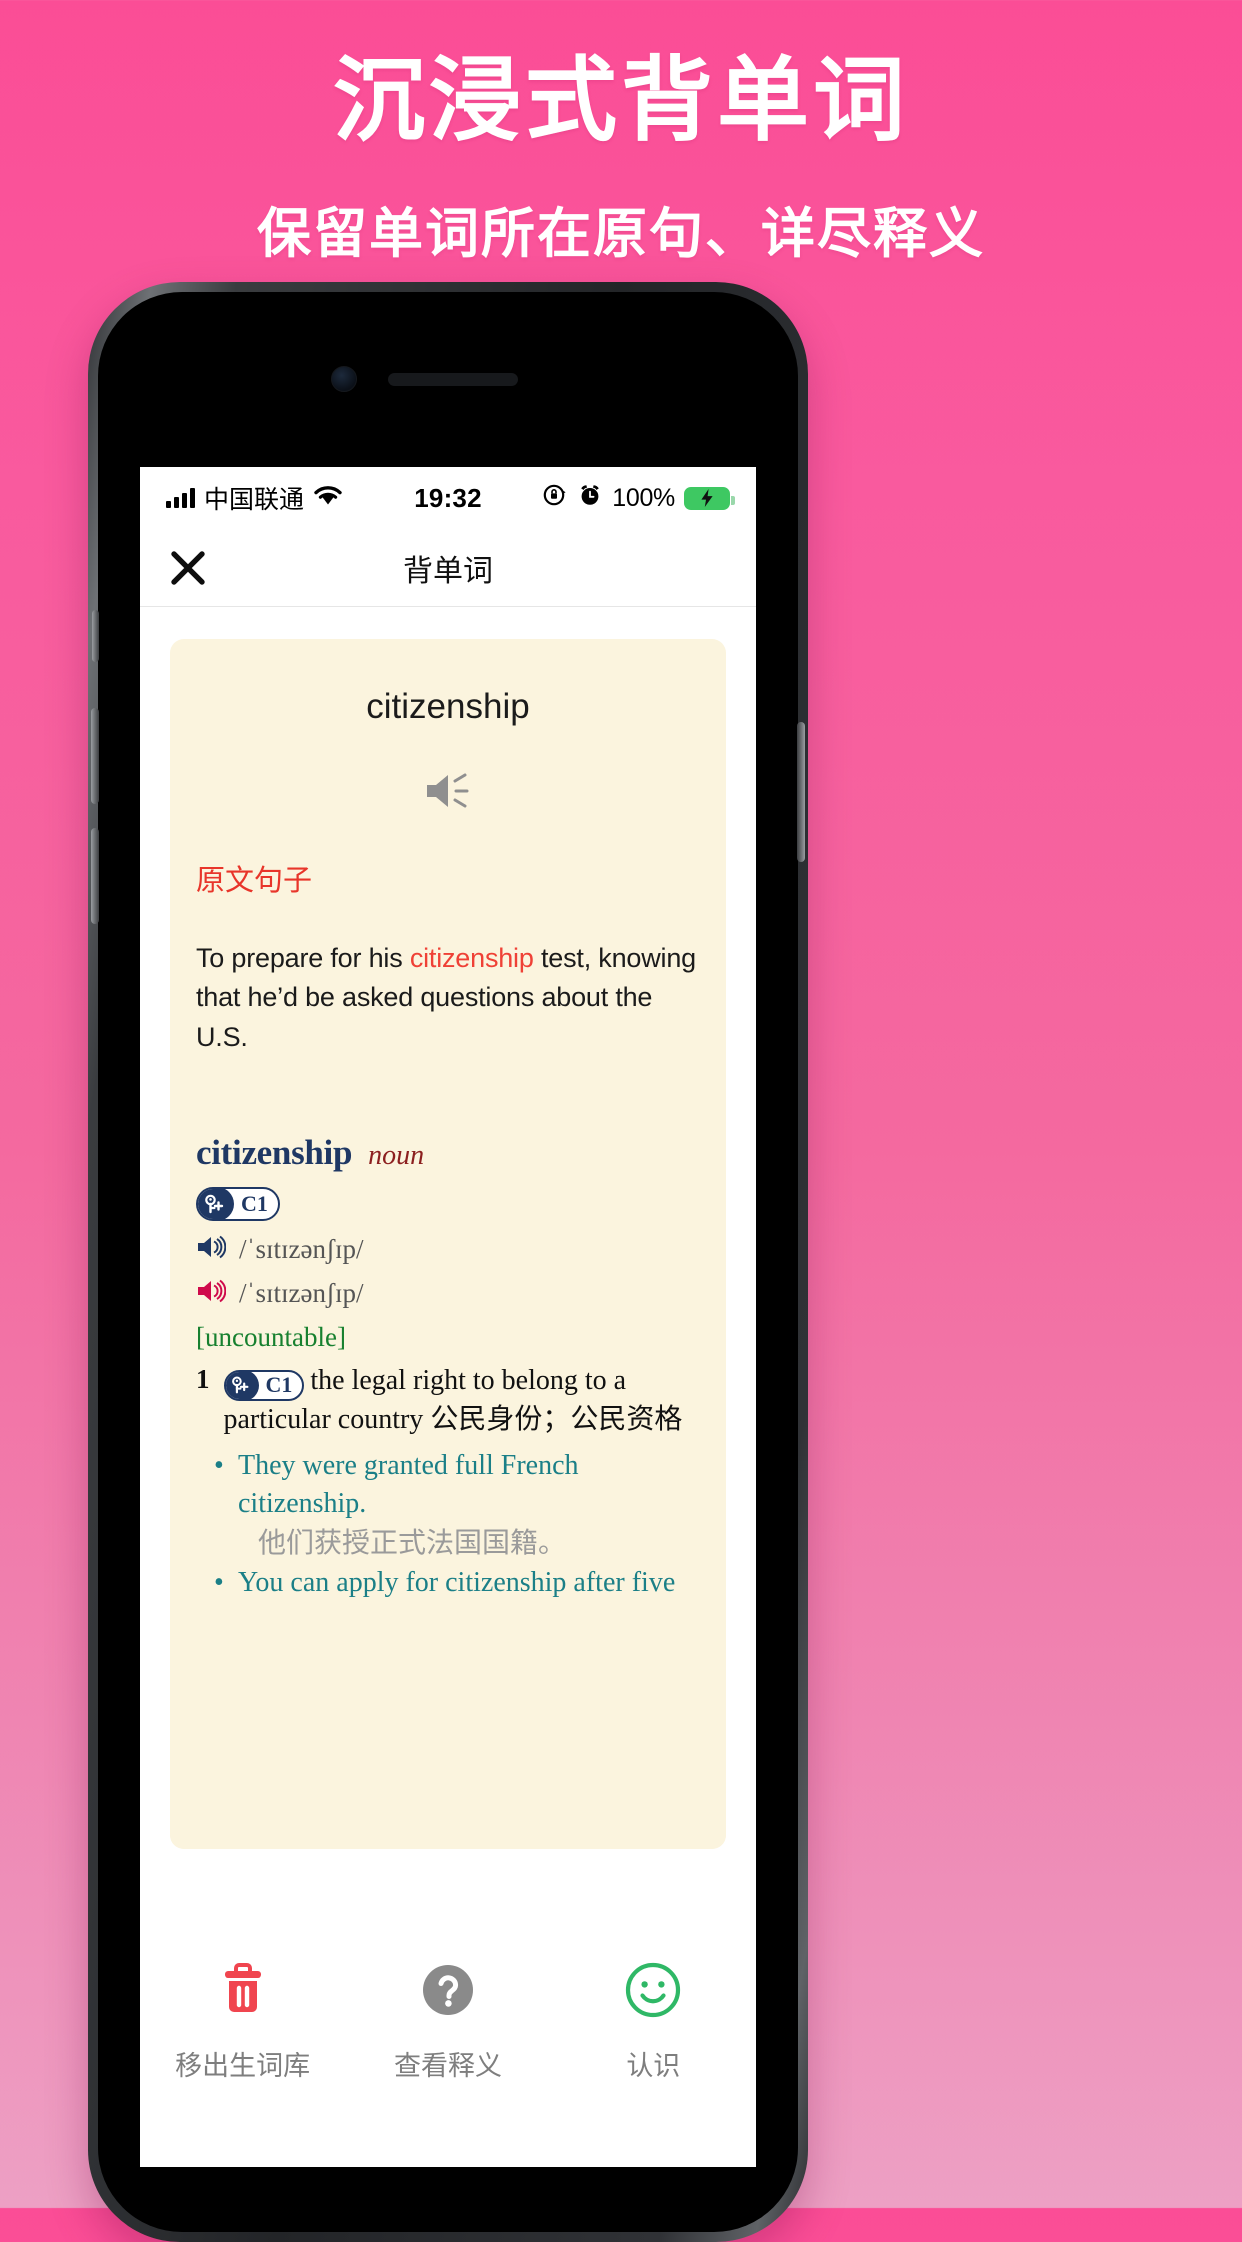 Image resolution: width=1242 pixels, height=2242 pixels. I want to click on show-definition-label: 查看释义, so click(447, 2066).